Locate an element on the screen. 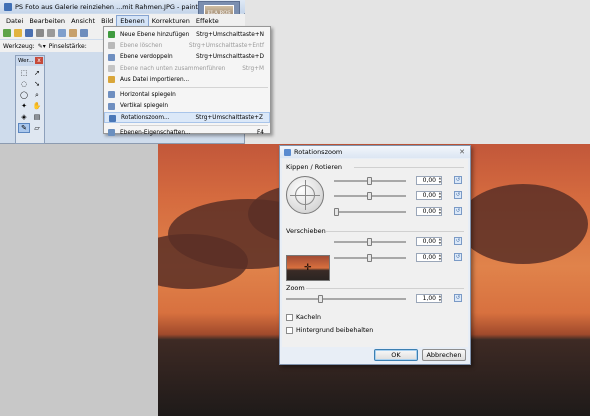 Image resolution: width=590 pixels, height=416 pixels. layer-properties-icon is located at coordinates (111, 133).